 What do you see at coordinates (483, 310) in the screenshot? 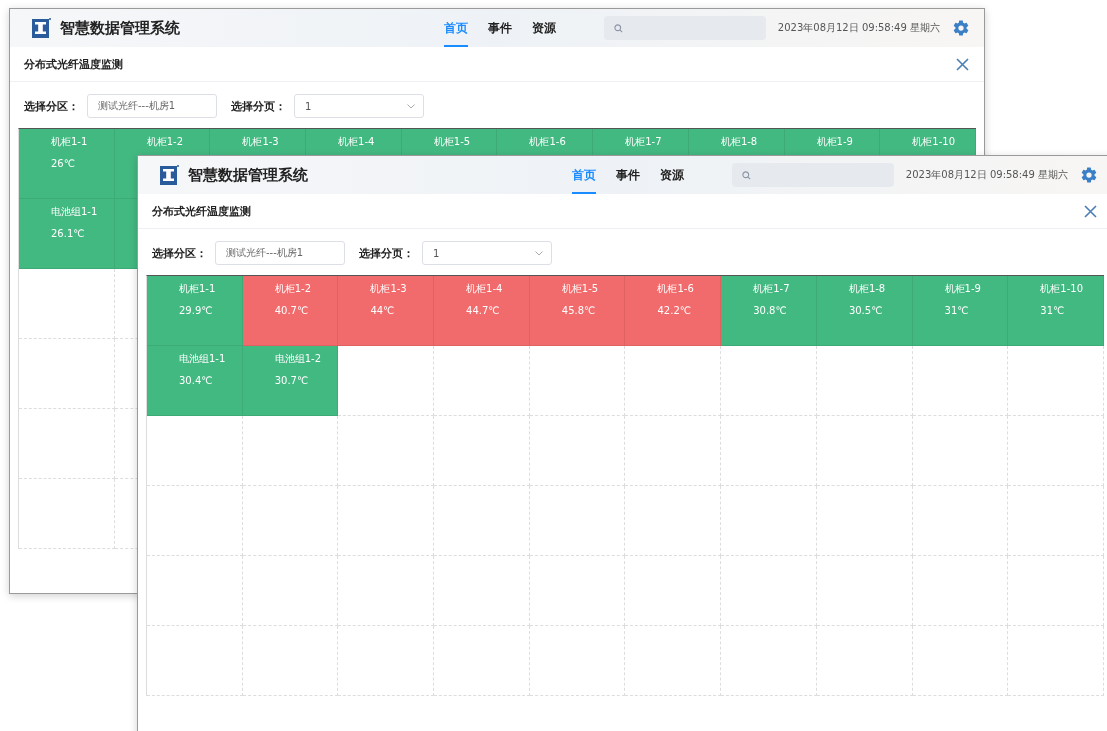
I see `temperature-text: 44.7℃` at bounding box center [483, 310].